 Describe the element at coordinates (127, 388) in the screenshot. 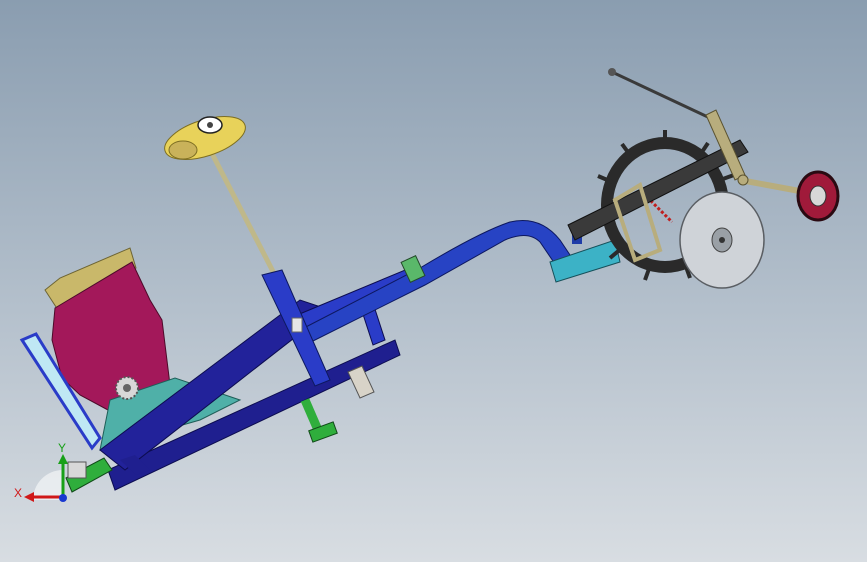

I see `metering-gear-icon` at that location.